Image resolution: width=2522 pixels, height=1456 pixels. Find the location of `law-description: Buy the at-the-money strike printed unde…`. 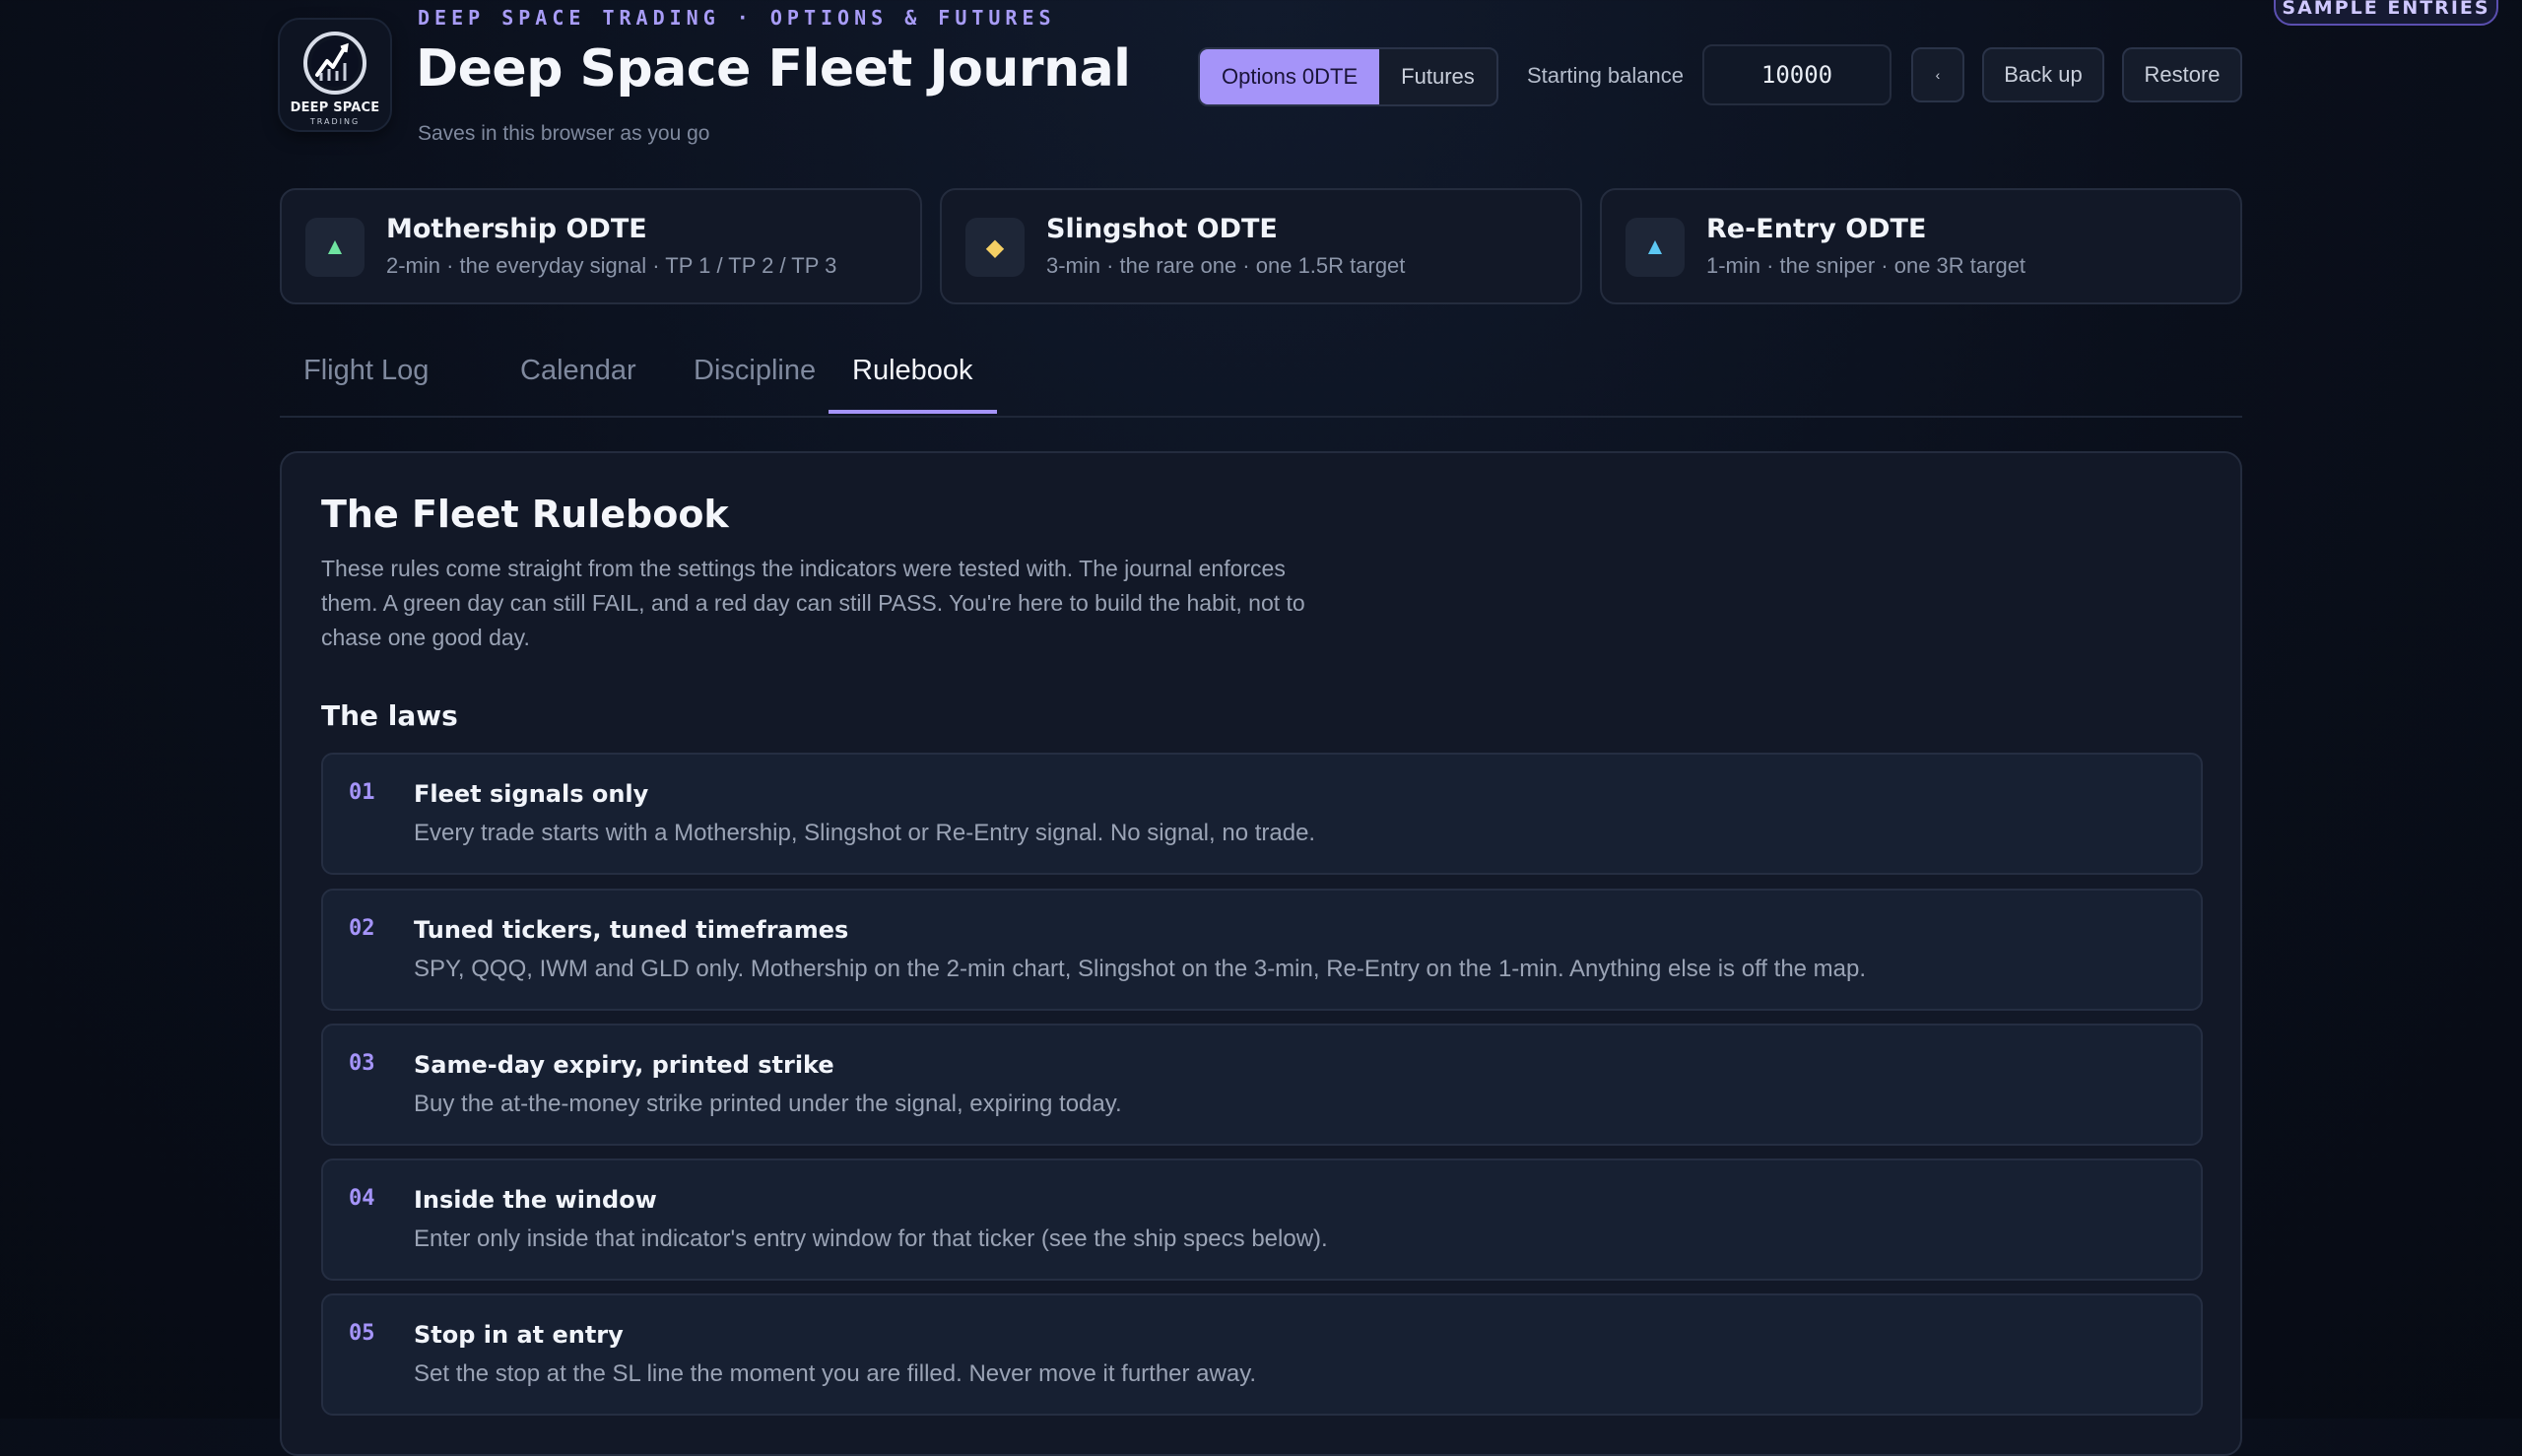

law-description: Buy the at-the-money strike printed unde… is located at coordinates (768, 1104).